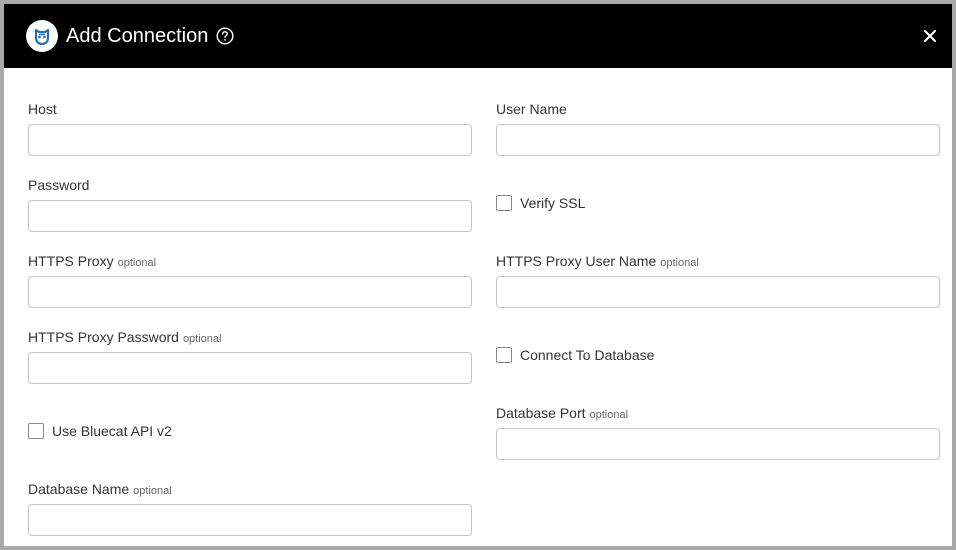 The width and height of the screenshot is (956, 550). I want to click on use-bluecat-api-v2-checkbox-box, so click(36, 431).